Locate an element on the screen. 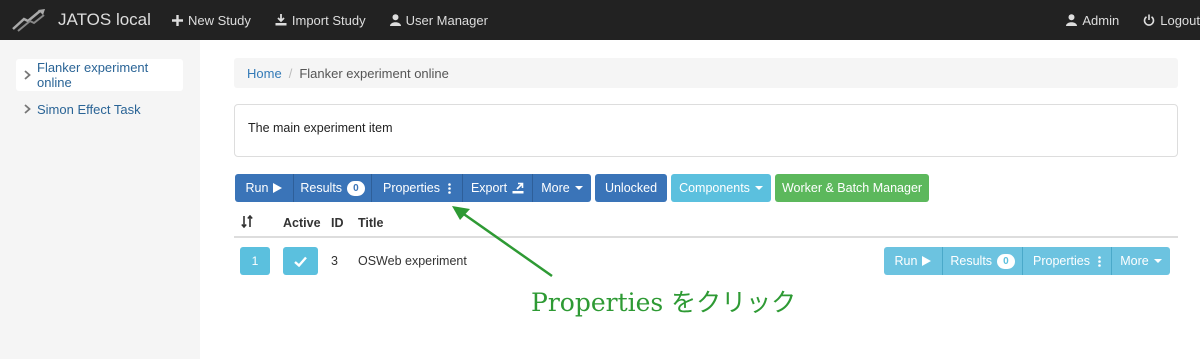  import-icon is located at coordinates (281, 20).